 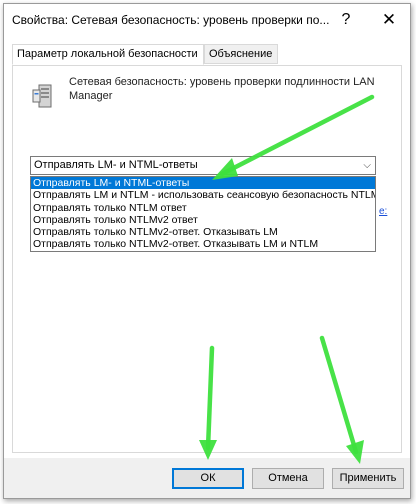 I want to click on select-value: Отправлять LM- и NTML-ответы, so click(x=116, y=165).